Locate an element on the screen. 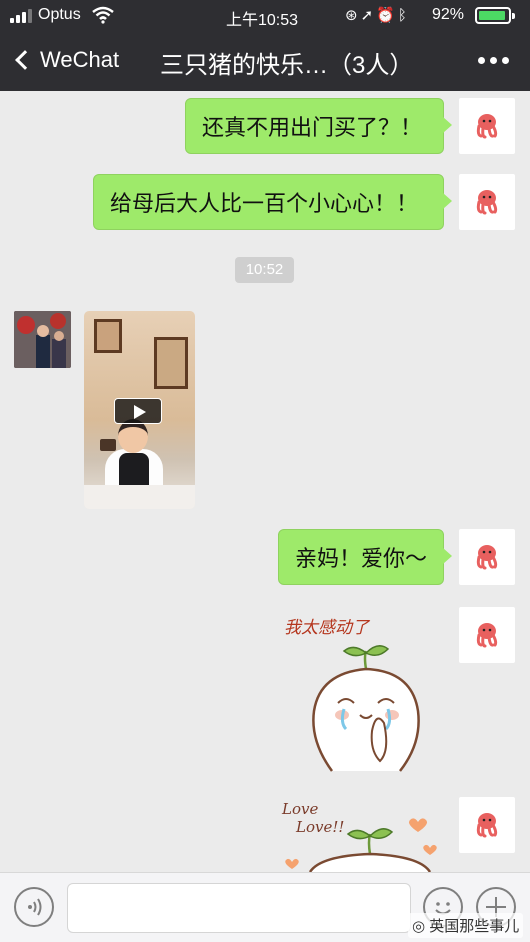 Image resolution: width=530 pixels, height=942 pixels. voice-button is located at coordinates (34, 907).